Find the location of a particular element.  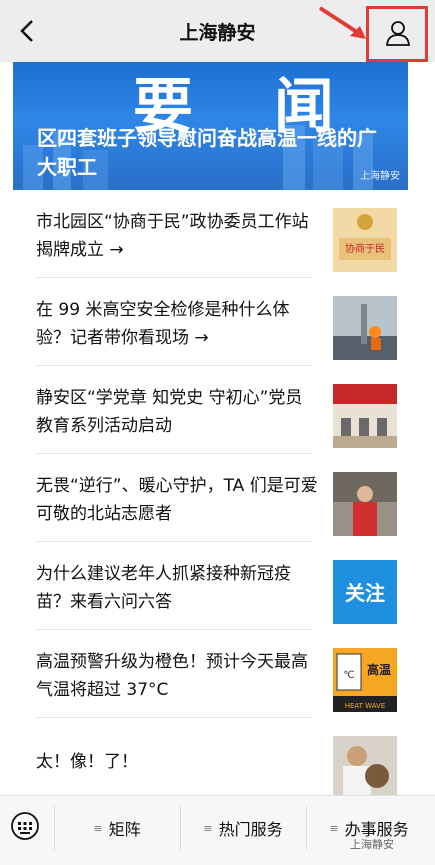

menu-tab-matrix: ≡ 矩阵 is located at coordinates (117, 828).